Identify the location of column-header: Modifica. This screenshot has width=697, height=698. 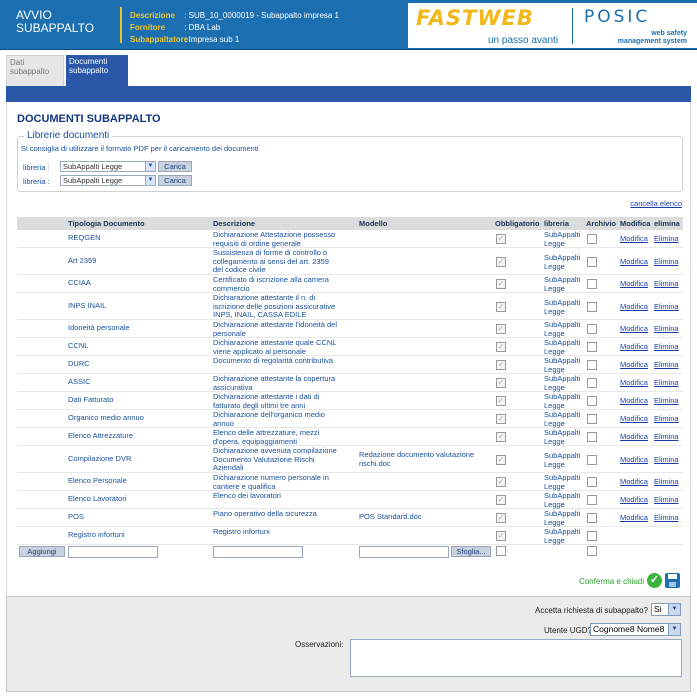
(635, 223).